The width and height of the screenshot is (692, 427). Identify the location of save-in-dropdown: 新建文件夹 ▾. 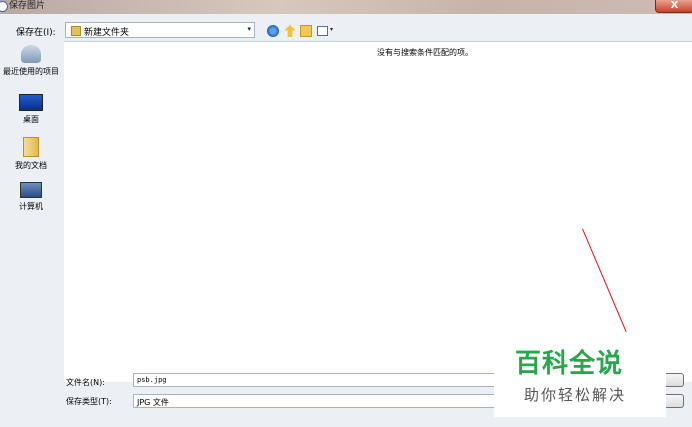
(160, 30).